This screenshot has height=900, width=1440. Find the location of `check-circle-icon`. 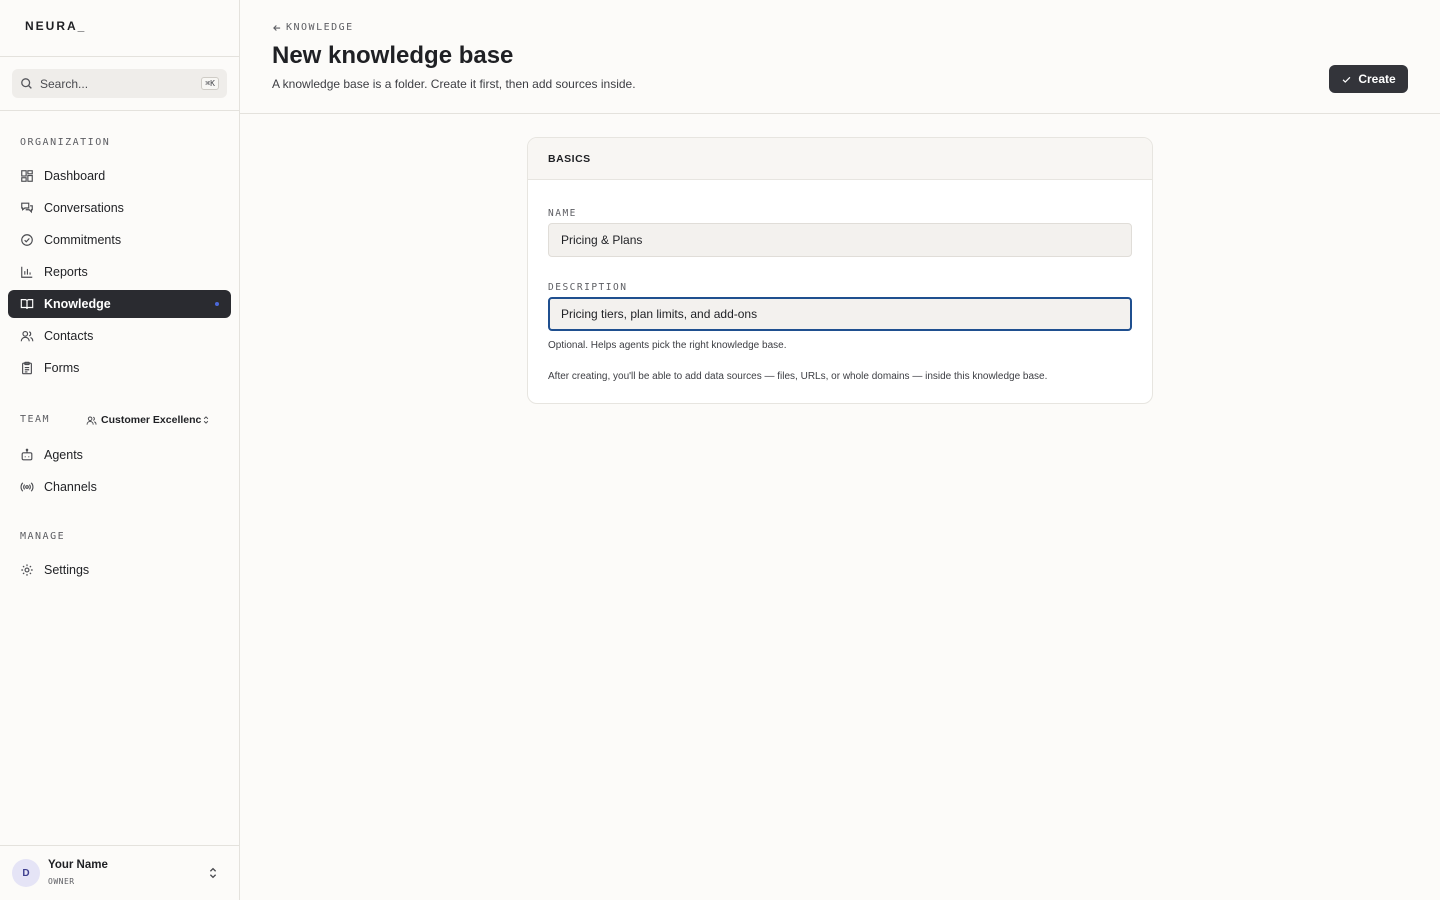

check-circle-icon is located at coordinates (27, 240).